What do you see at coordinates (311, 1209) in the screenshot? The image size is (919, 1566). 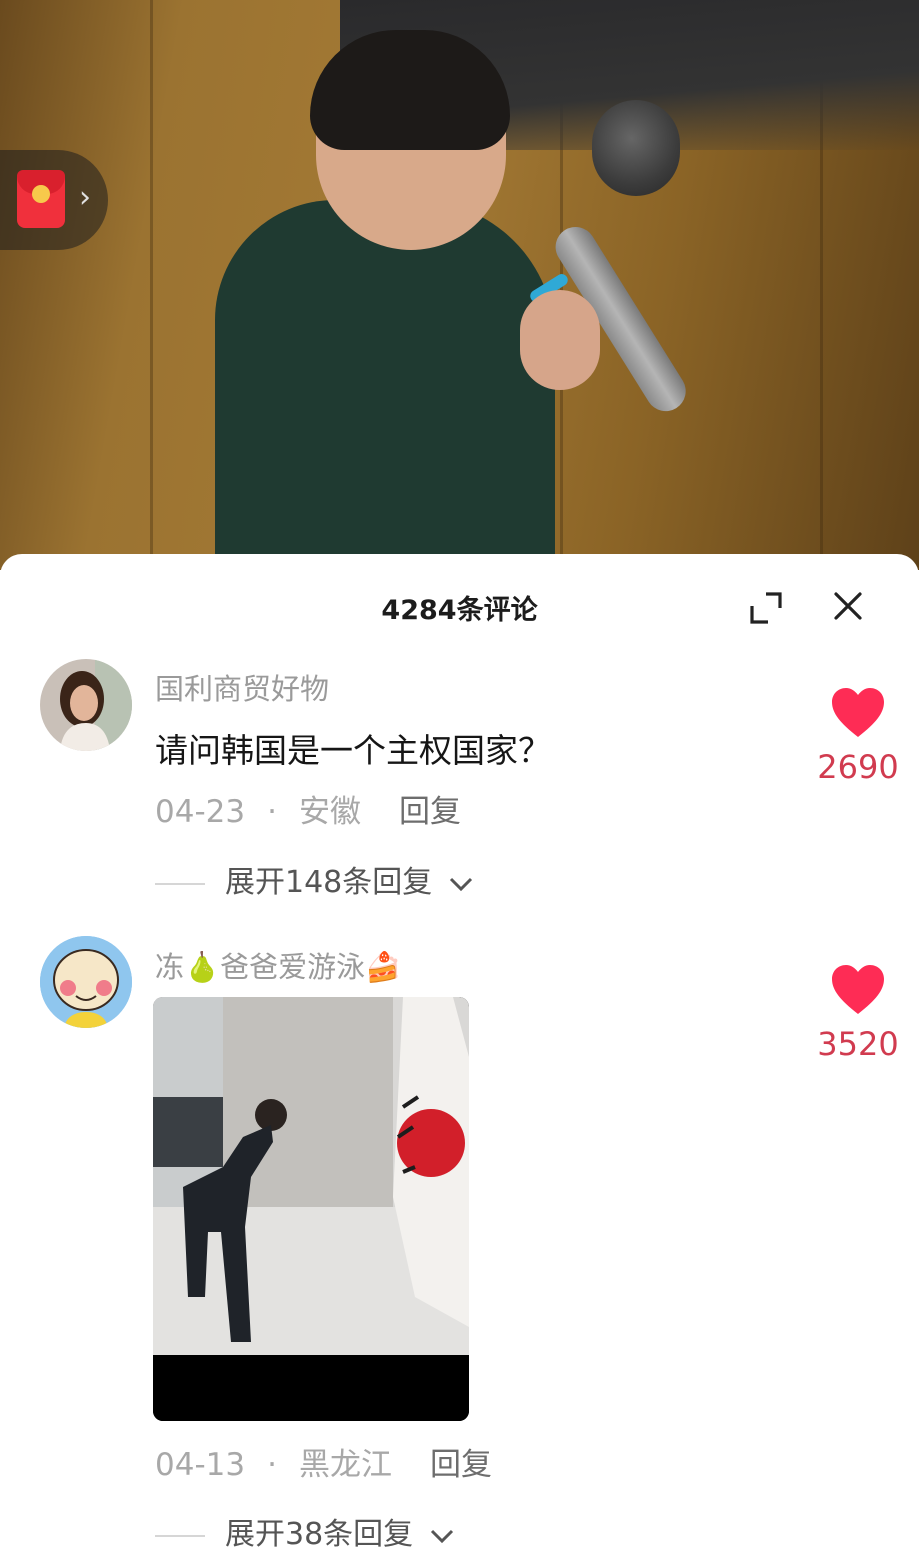 I see `comment-attached-image` at bounding box center [311, 1209].